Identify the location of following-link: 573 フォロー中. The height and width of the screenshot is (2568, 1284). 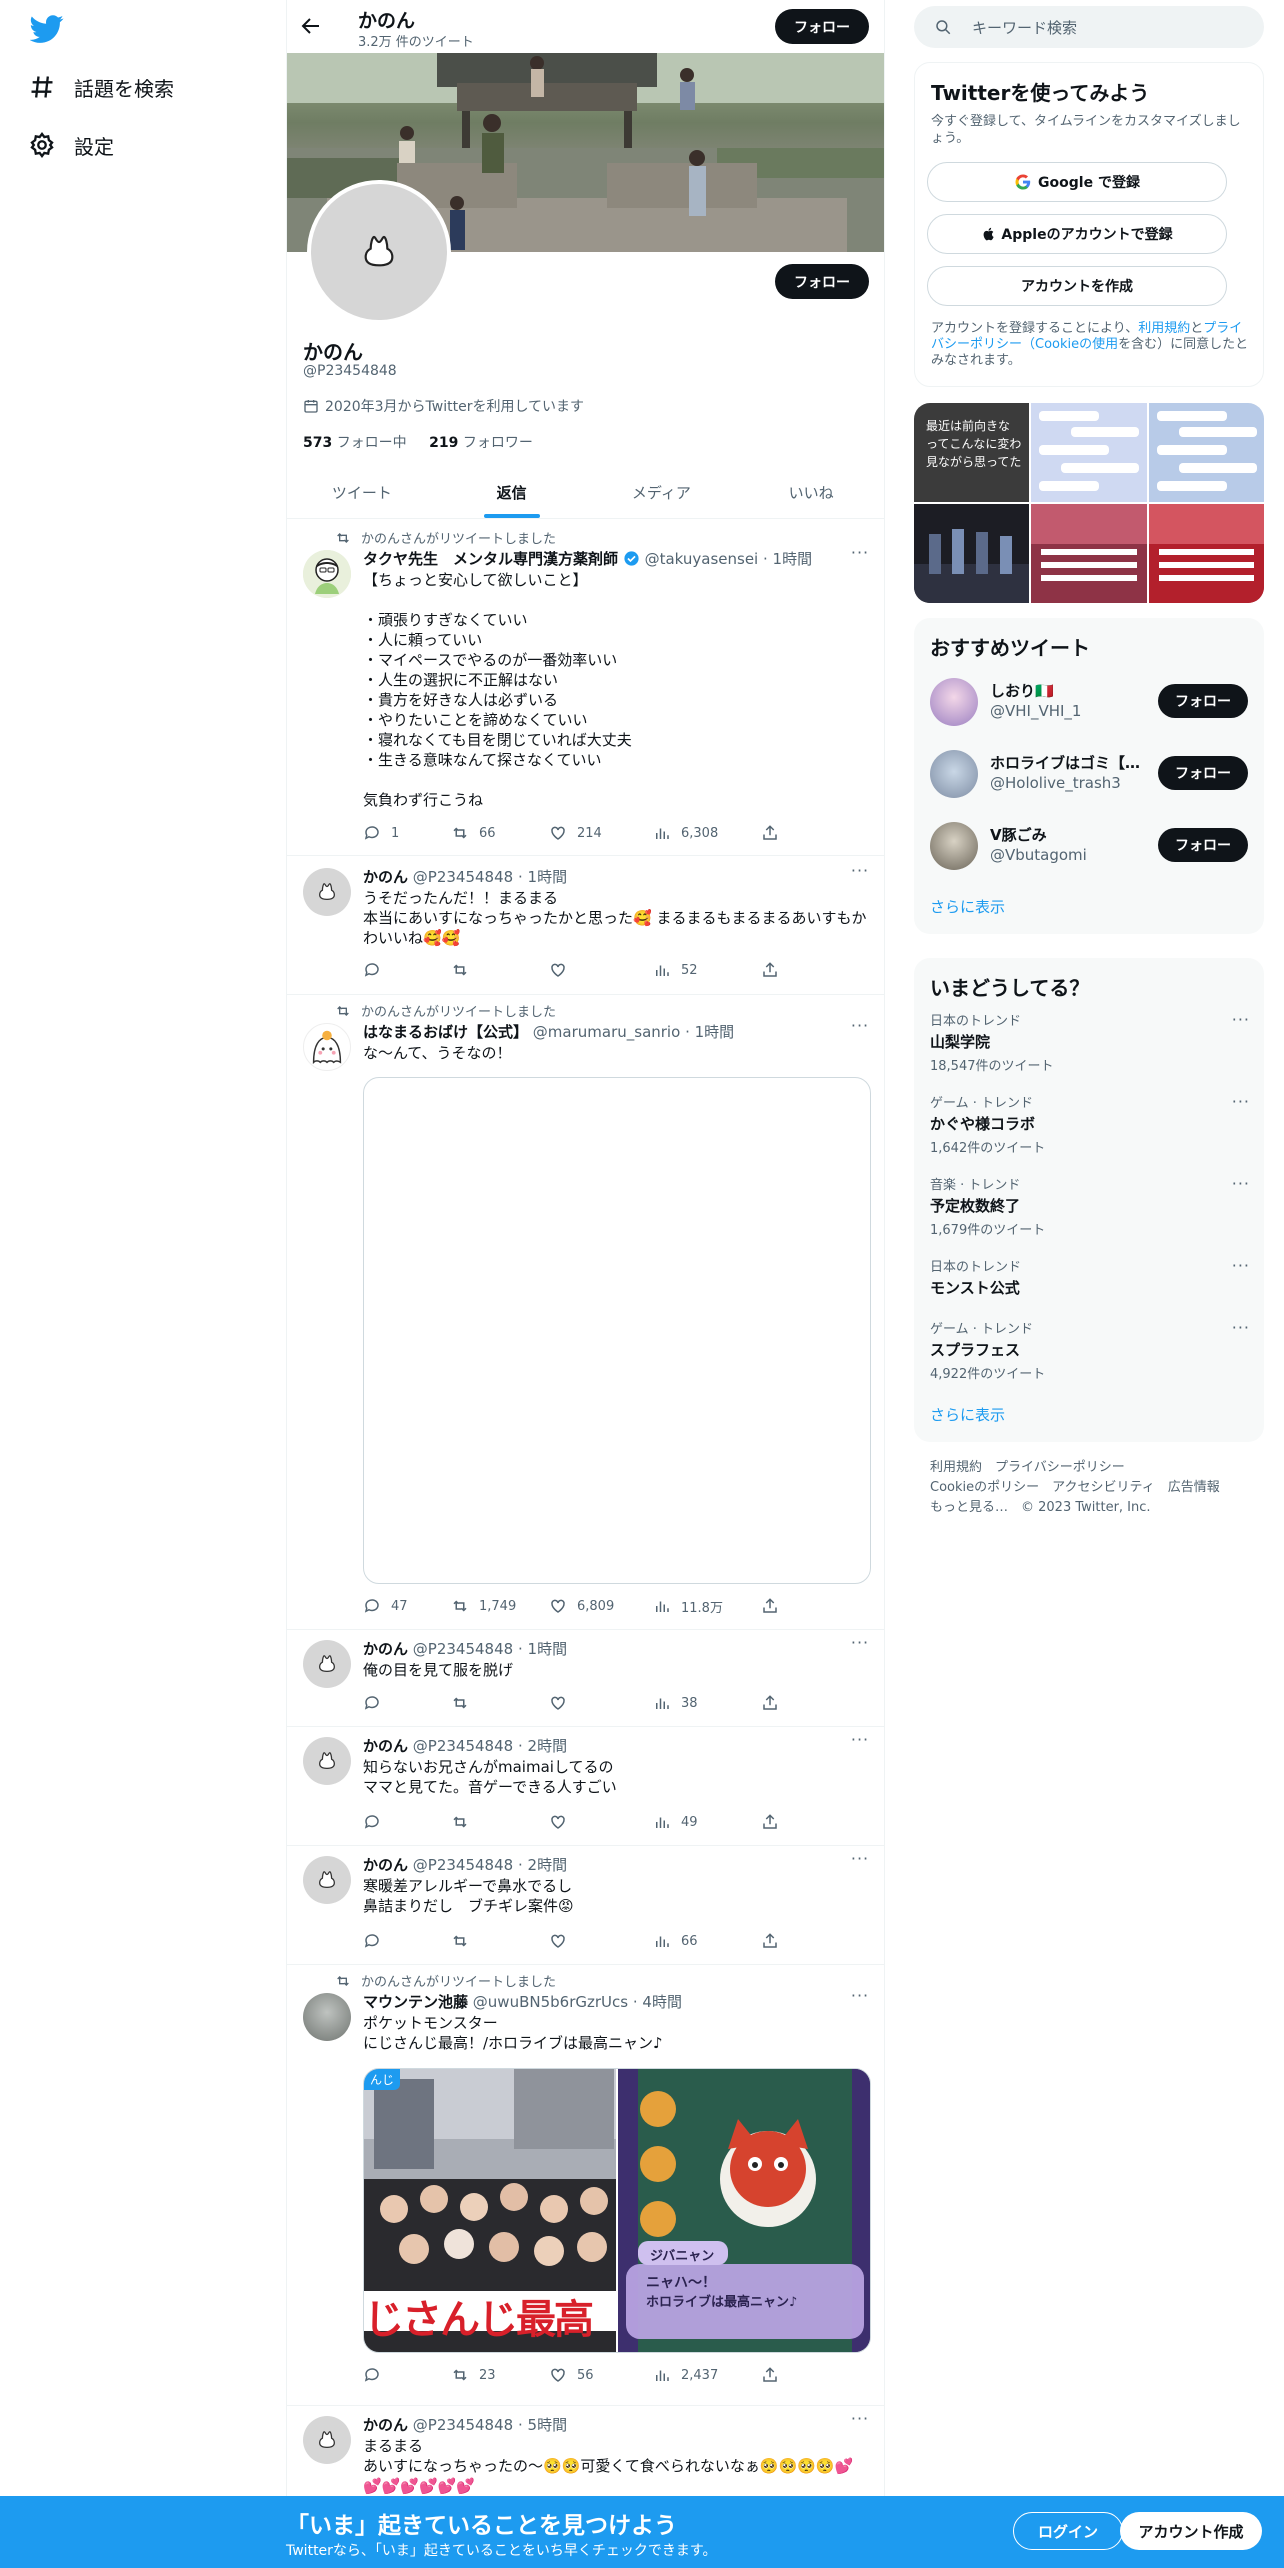
(355, 443).